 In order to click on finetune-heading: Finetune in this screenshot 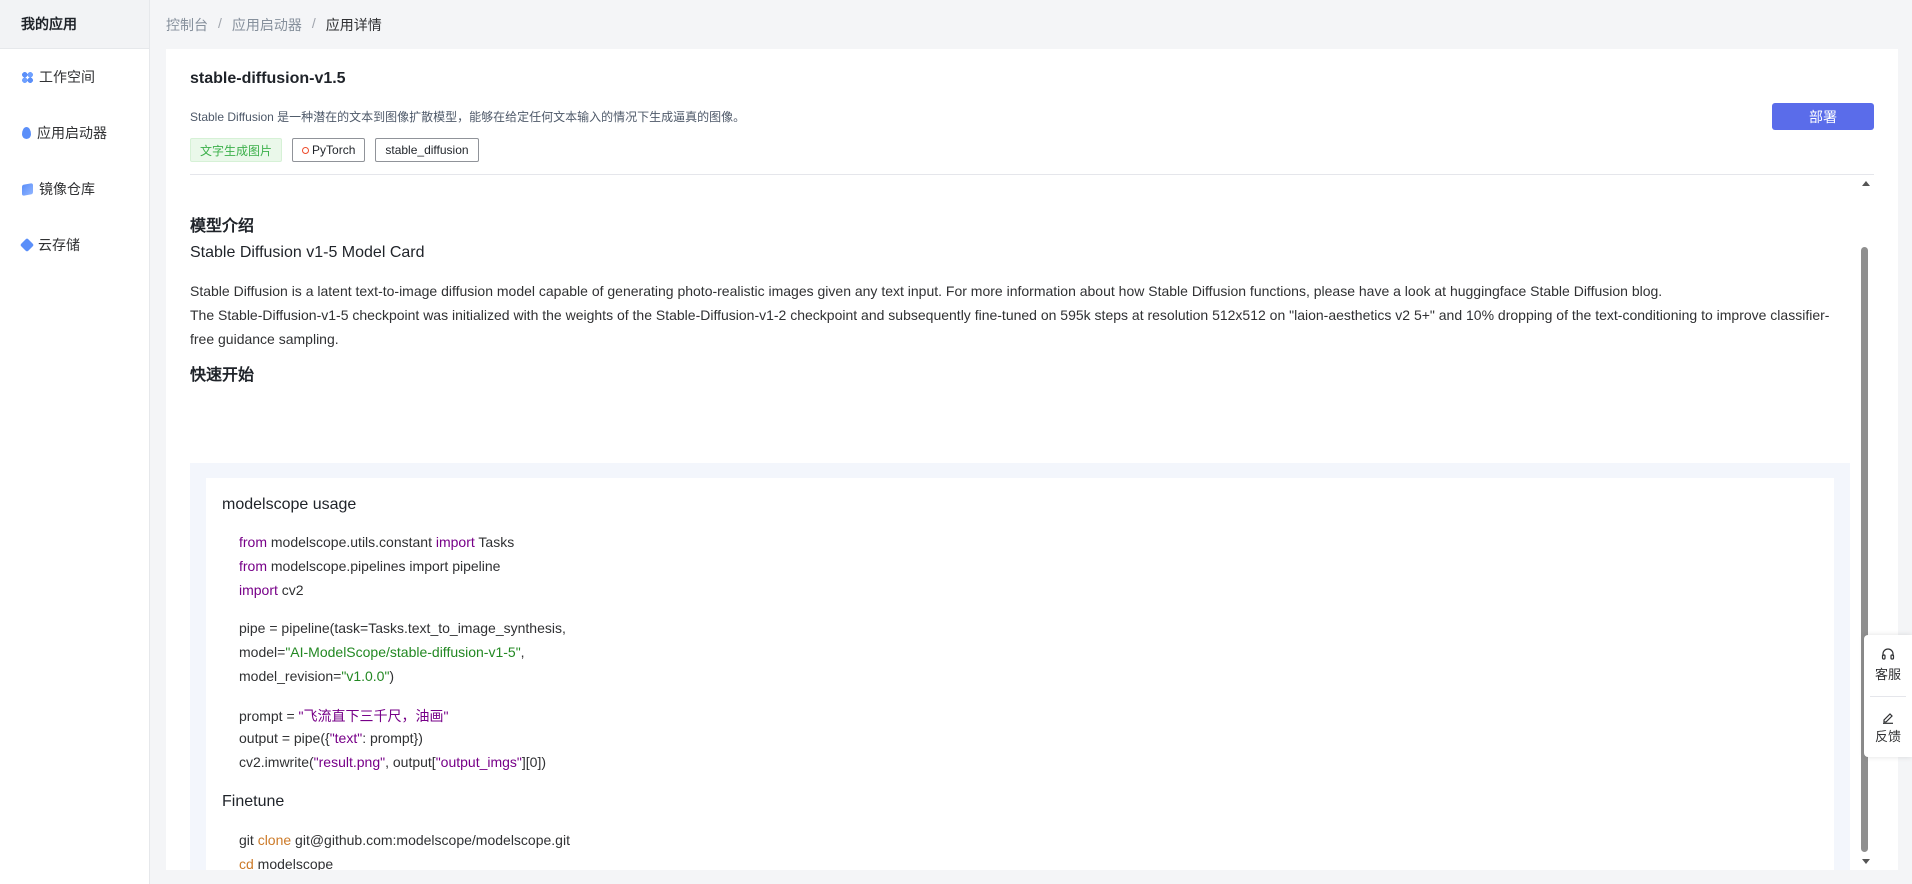, I will do `click(253, 801)`.